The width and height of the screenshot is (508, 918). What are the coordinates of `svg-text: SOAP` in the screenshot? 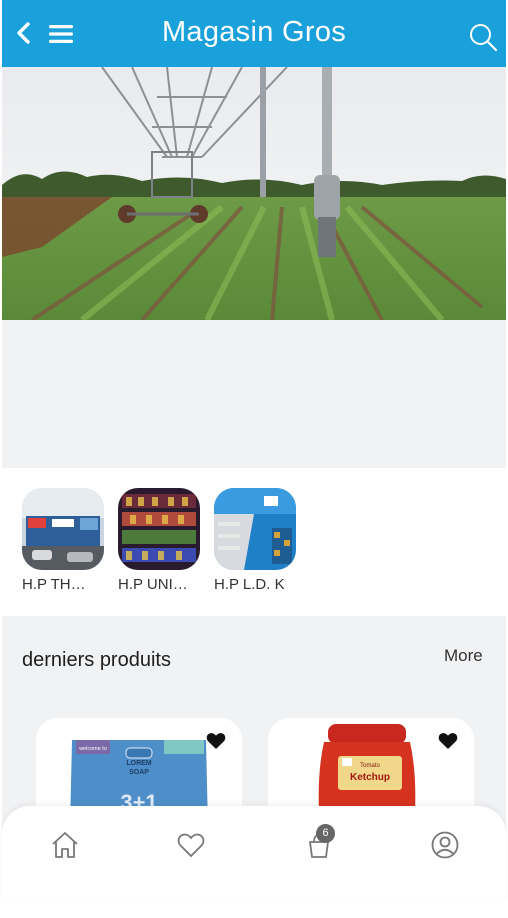 It's located at (139, 772).